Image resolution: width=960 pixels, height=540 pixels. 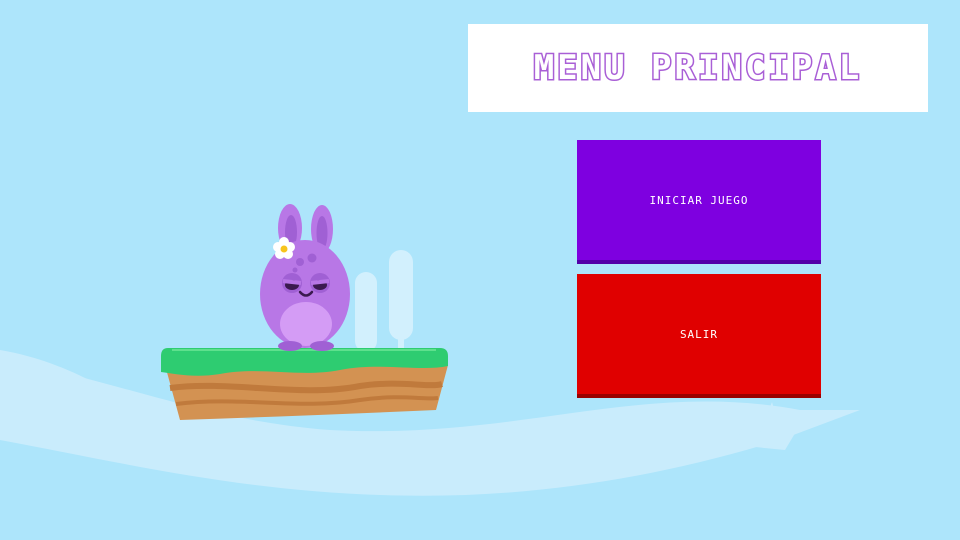 What do you see at coordinates (366, 312) in the screenshot?
I see `background-pillar-short` at bounding box center [366, 312].